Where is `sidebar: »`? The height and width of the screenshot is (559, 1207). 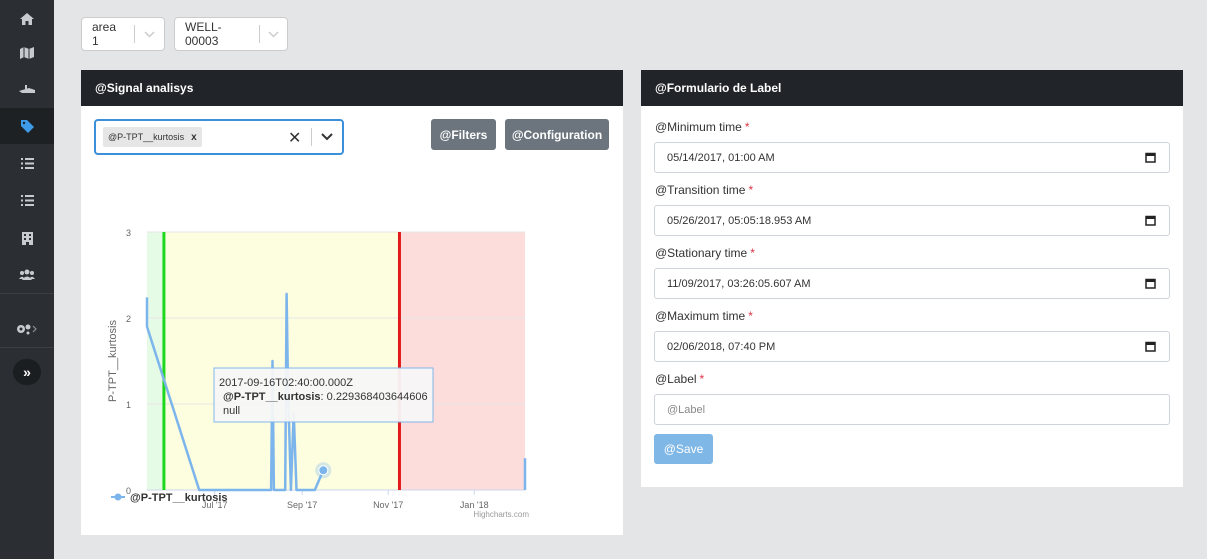
sidebar: » is located at coordinates (27, 279).